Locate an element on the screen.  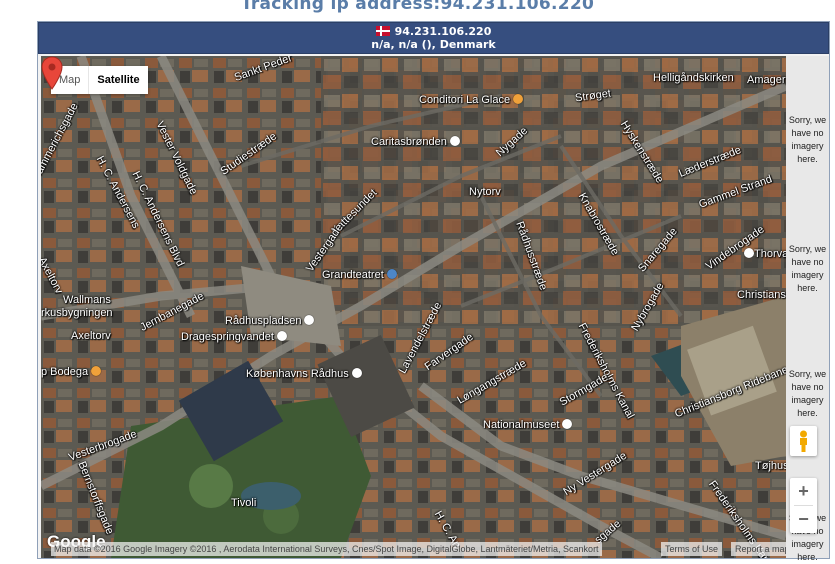
zoom-control: + − is located at coordinates (803, 505).